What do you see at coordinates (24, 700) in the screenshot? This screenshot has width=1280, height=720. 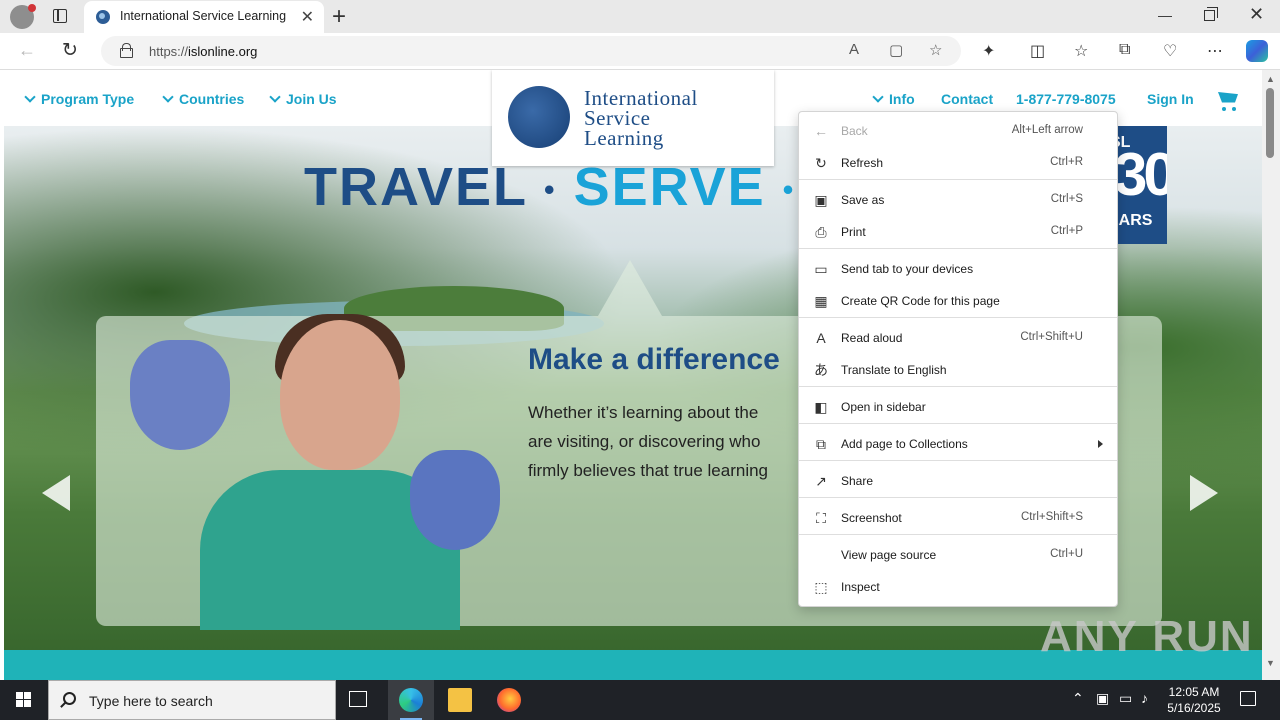 I see `windows-start-icon` at bounding box center [24, 700].